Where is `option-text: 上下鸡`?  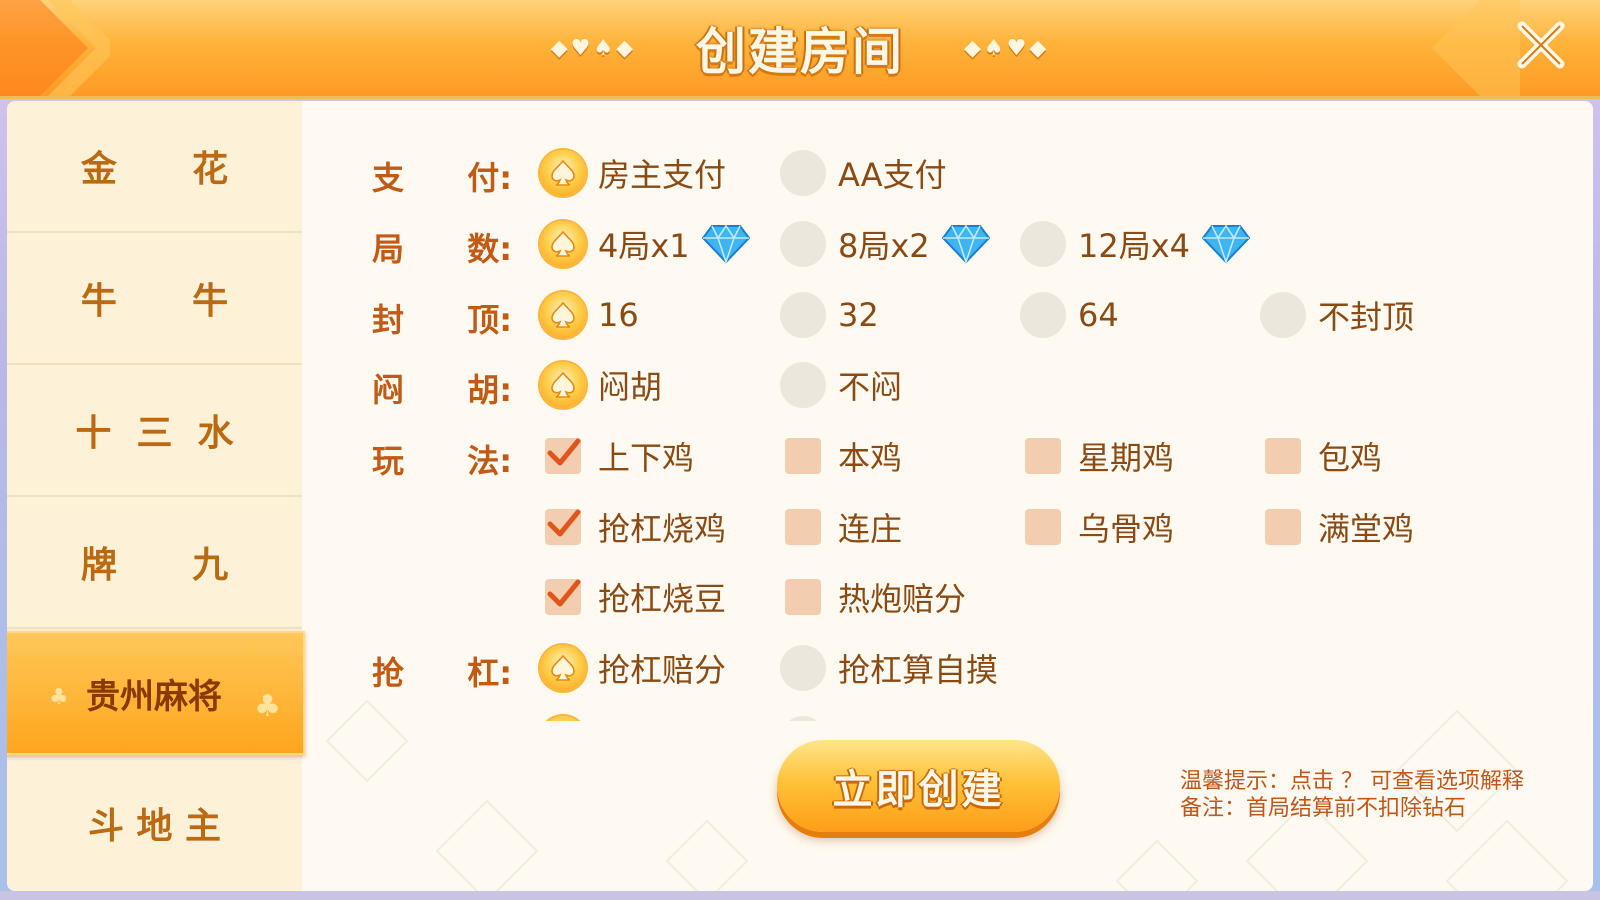
option-text: 上下鸡 is located at coordinates (646, 458).